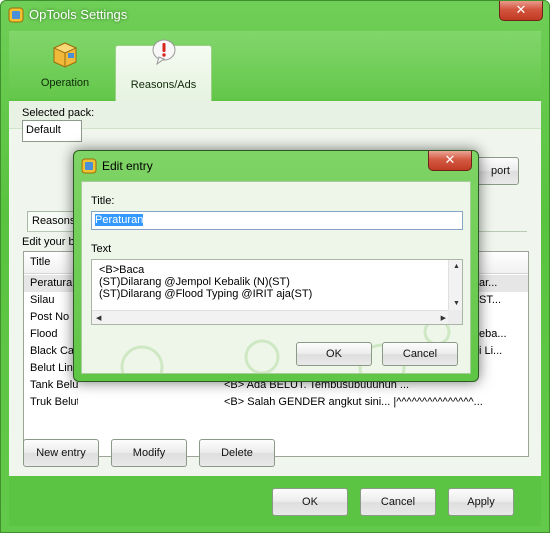 Image resolution: width=550 pixels, height=533 pixels. I want to click on row-title: Silau, so click(42, 300).